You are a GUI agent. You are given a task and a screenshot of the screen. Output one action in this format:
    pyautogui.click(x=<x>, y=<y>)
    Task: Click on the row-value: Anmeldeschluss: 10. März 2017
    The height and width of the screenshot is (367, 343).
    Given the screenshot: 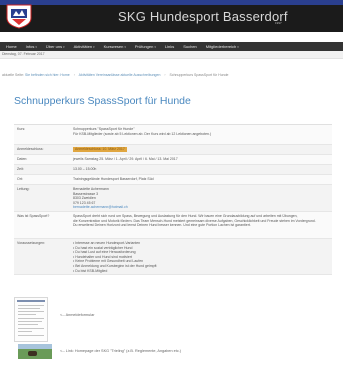 What is the action you would take?
    pyautogui.click(x=201, y=149)
    